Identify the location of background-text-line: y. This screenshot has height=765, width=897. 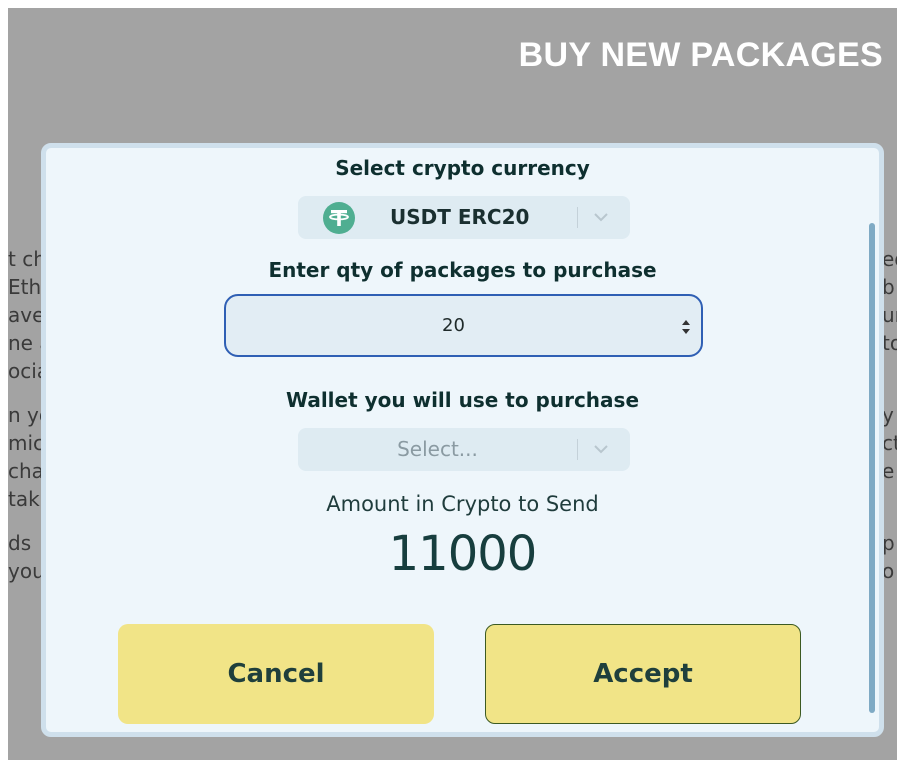
(888, 415).